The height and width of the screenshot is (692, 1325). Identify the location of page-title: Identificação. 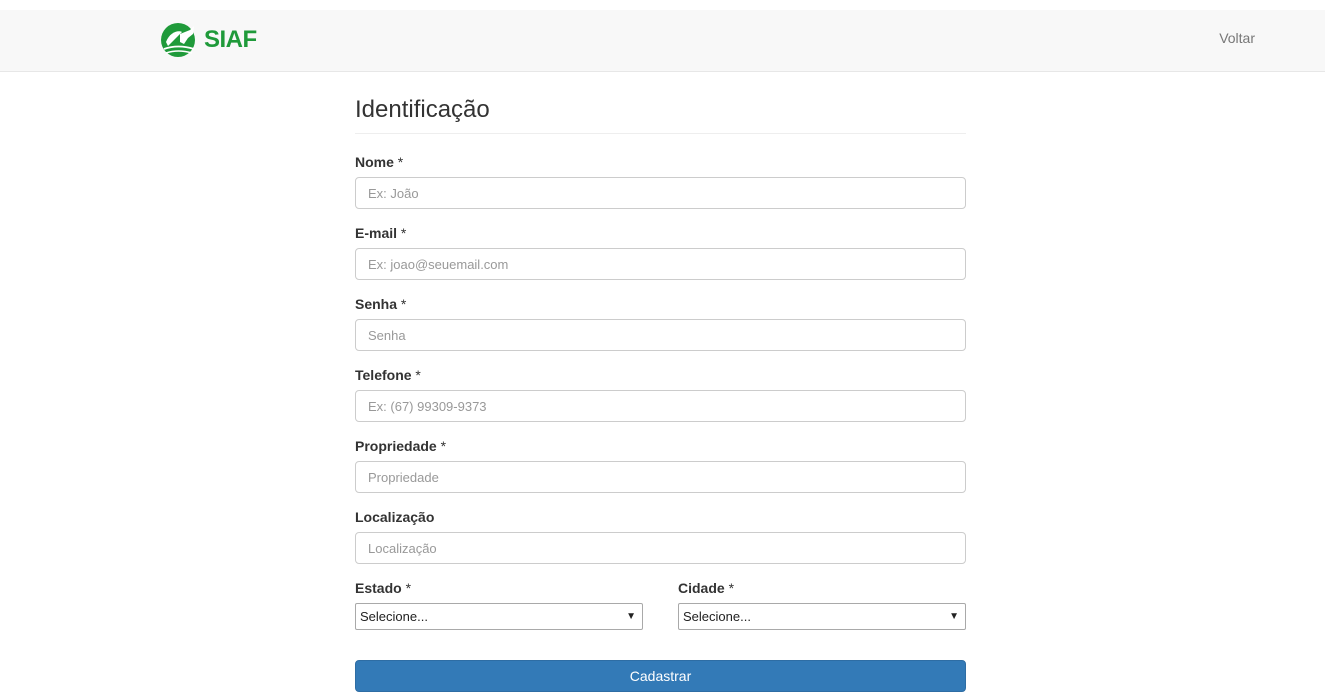
(660, 114).